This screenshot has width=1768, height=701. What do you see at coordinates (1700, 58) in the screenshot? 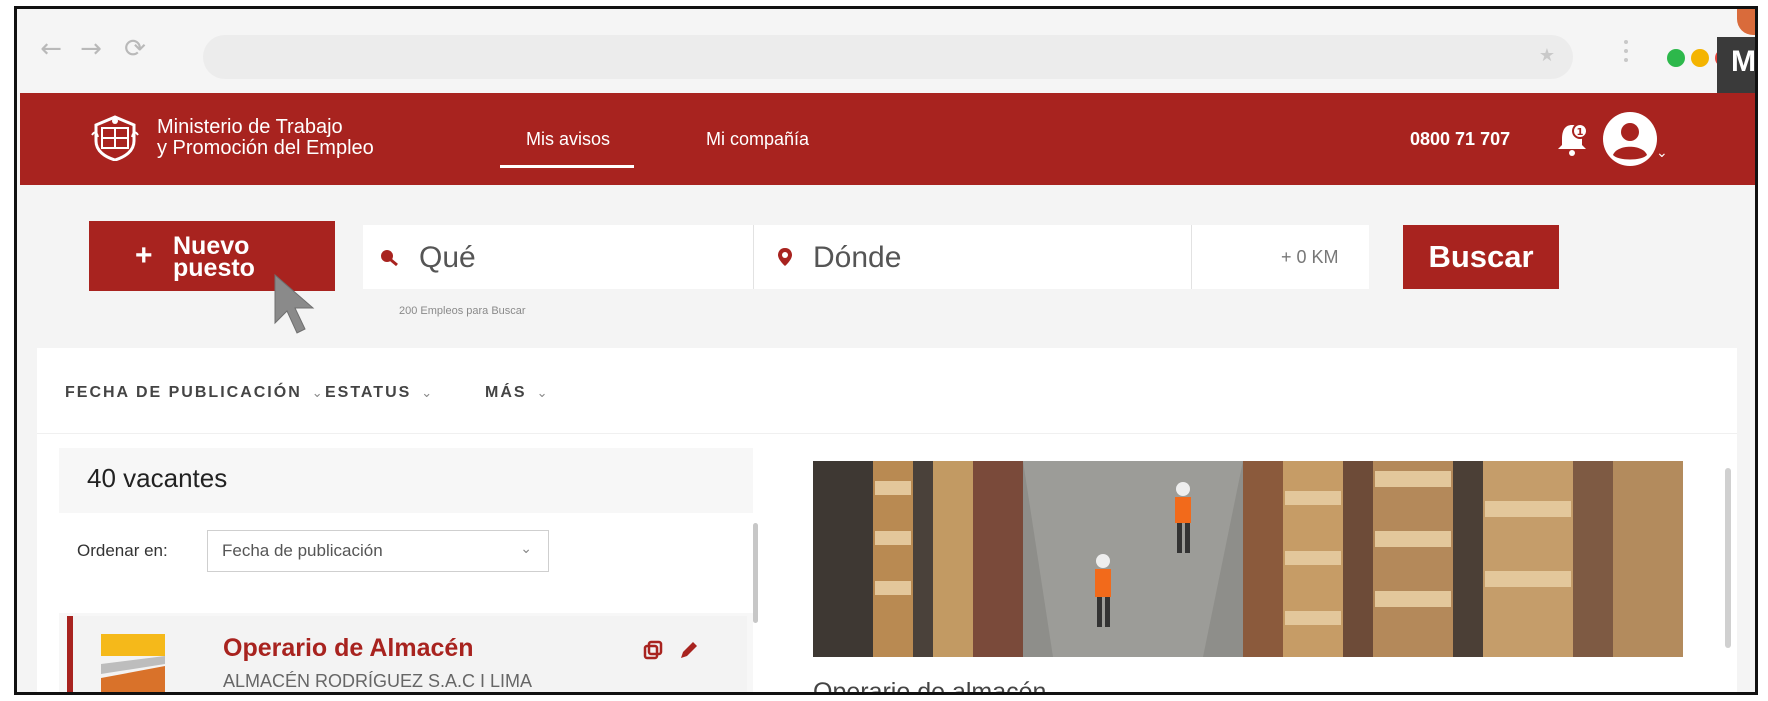
I see `window-dot-yellow` at bounding box center [1700, 58].